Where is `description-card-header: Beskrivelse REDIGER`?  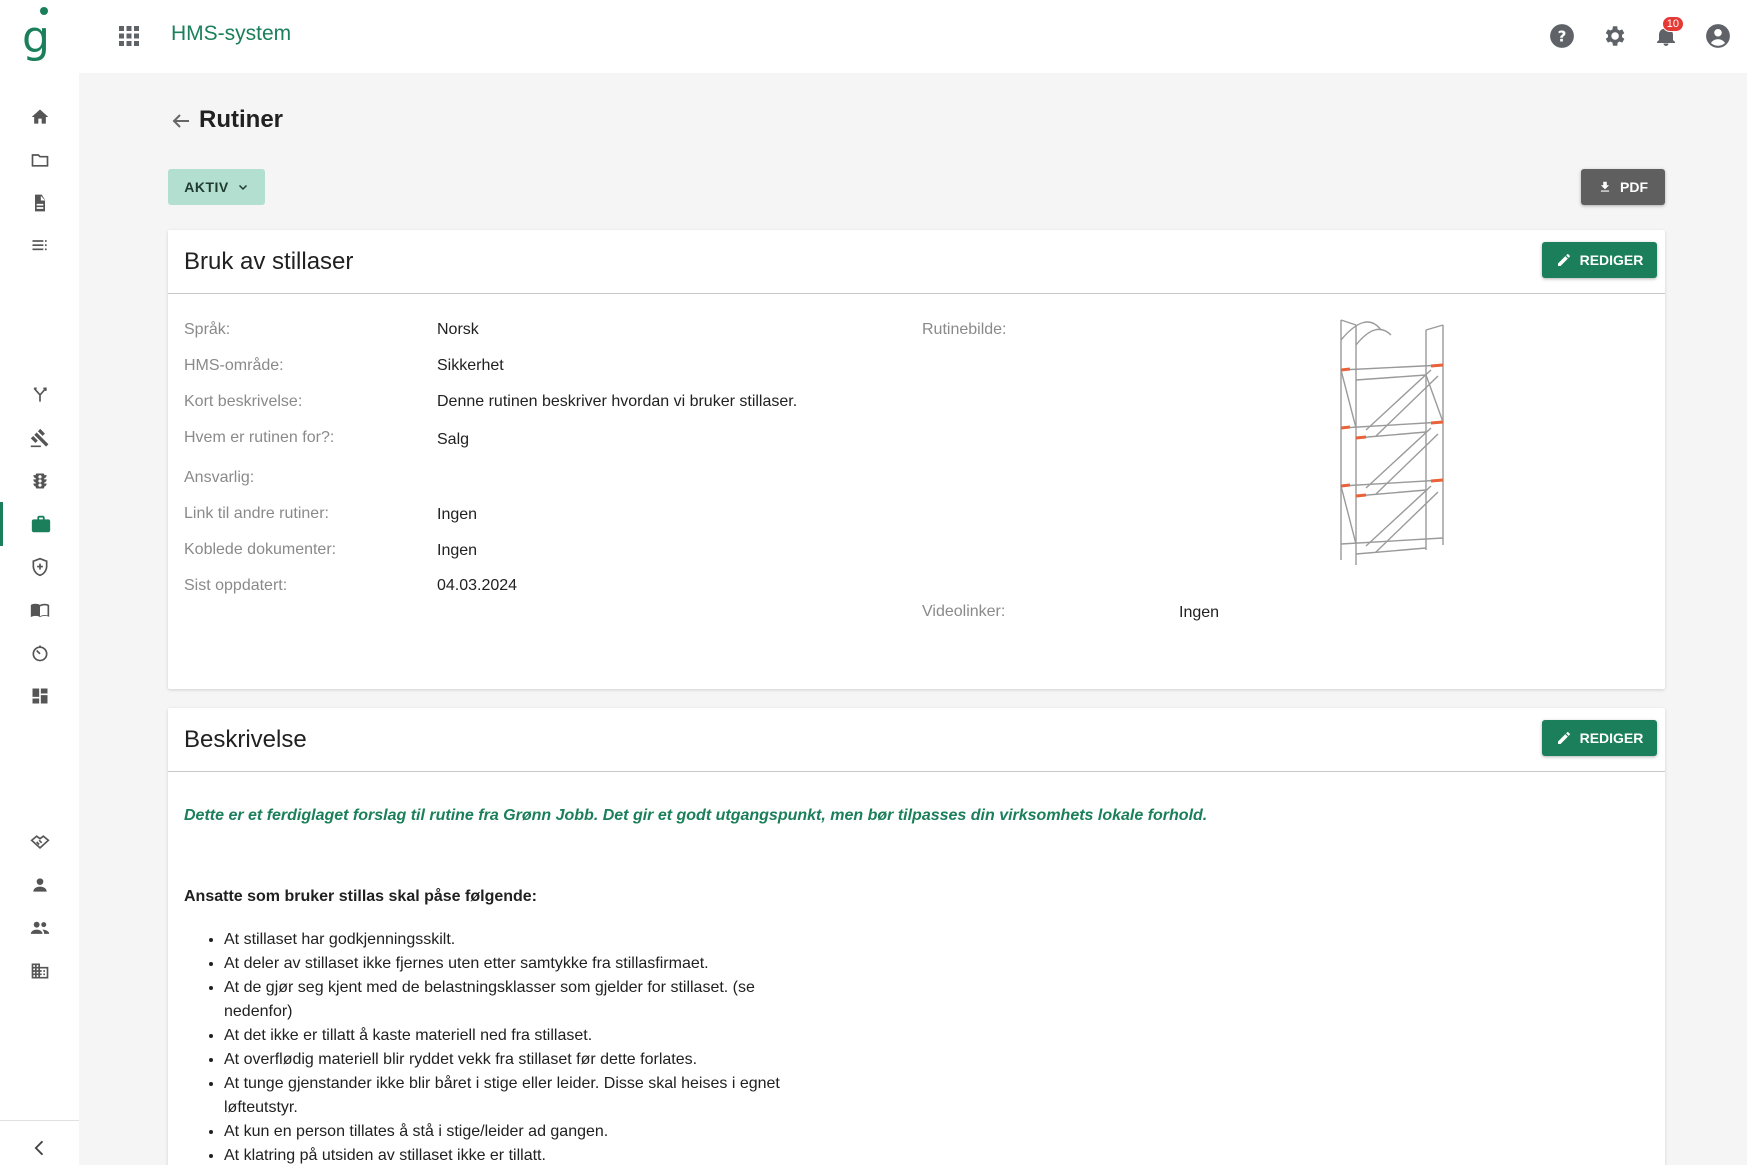
description-card-header: Beskrivelse REDIGER is located at coordinates (916, 740).